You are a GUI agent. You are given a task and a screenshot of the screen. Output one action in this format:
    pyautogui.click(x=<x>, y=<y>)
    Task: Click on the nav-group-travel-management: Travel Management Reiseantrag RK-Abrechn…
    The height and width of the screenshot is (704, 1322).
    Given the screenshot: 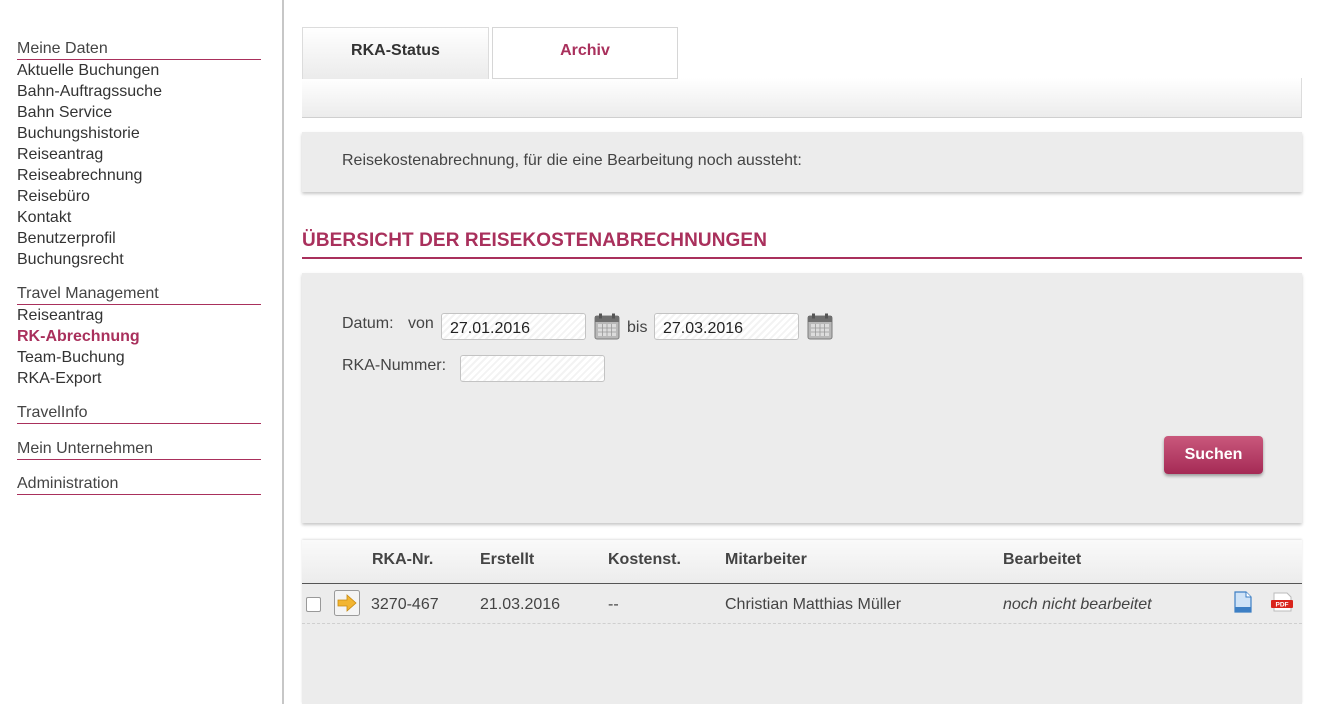 What is the action you would take?
    pyautogui.click(x=139, y=336)
    